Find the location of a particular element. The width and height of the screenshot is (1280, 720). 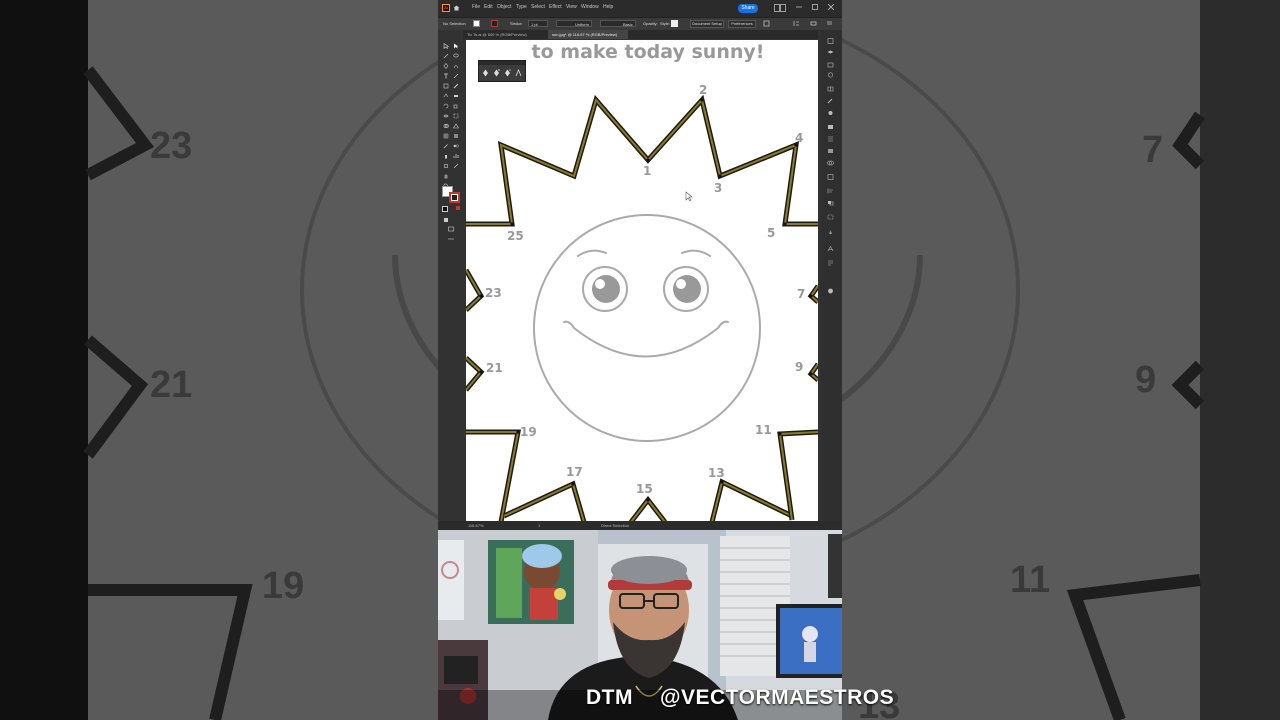

transparency-icon is located at coordinates (830, 163).